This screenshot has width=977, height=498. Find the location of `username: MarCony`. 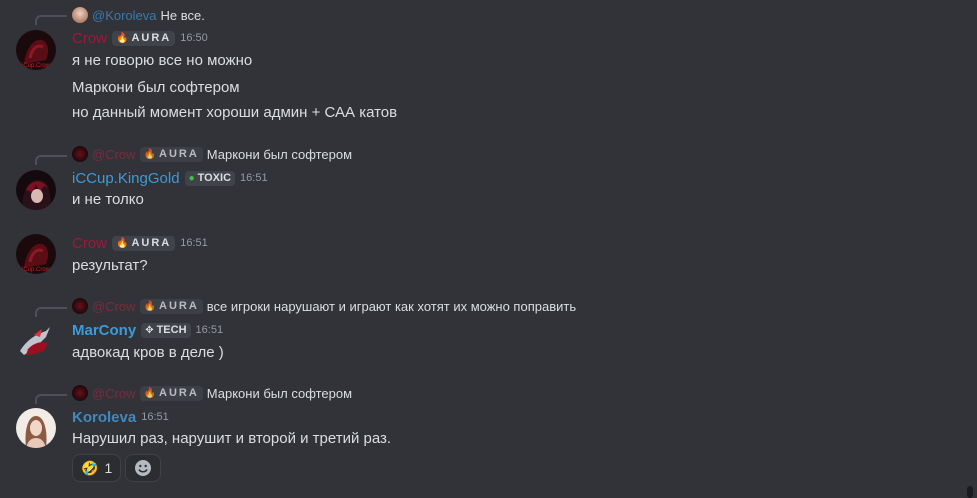

username: MarCony is located at coordinates (104, 330).